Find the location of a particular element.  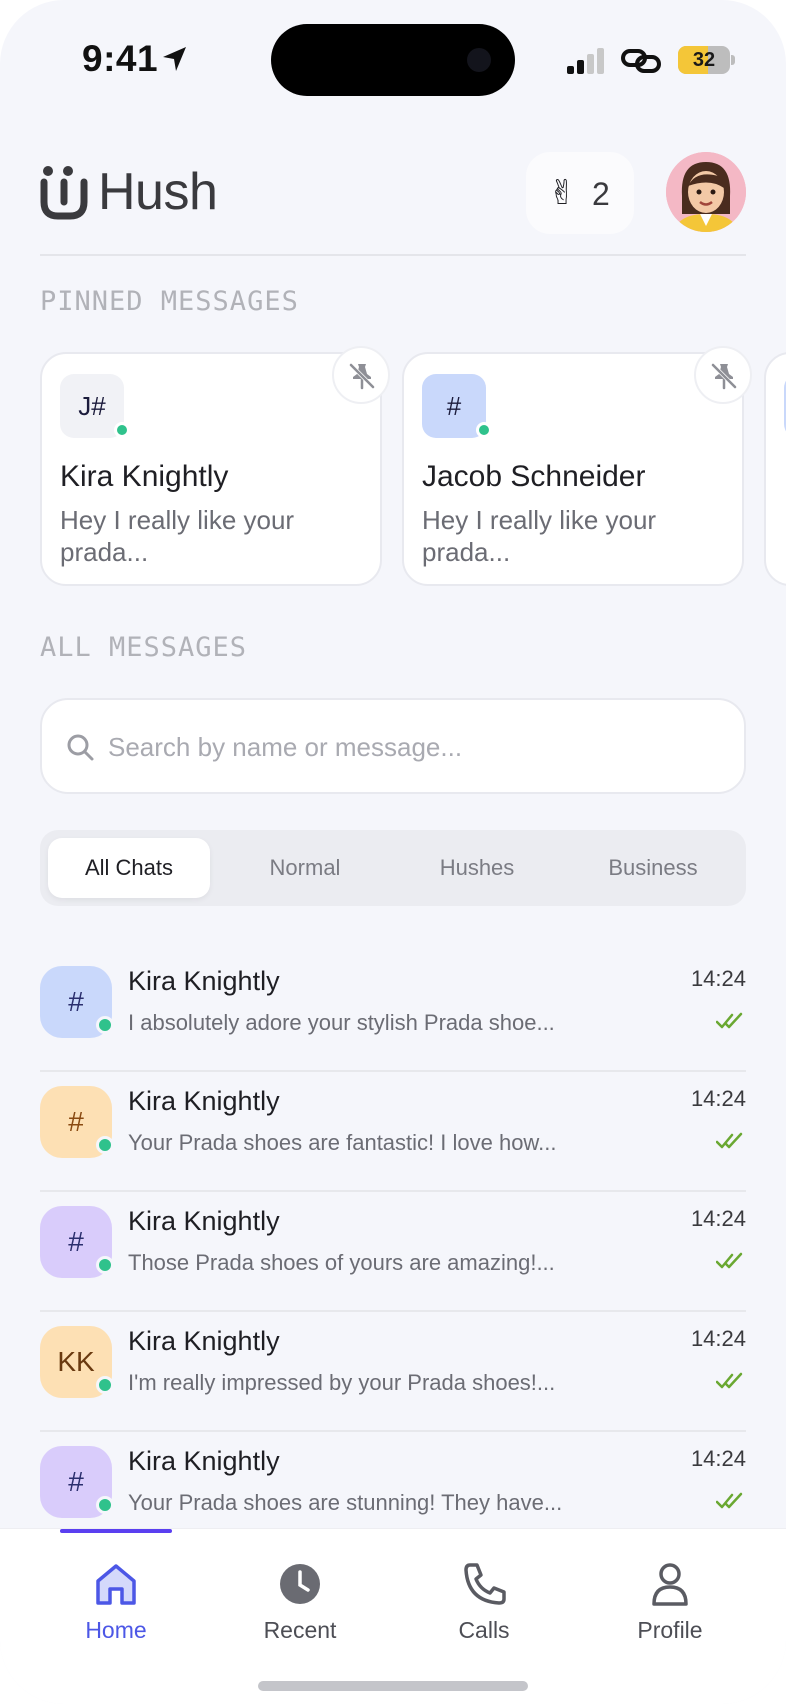

nav-calls-label: Calls is located at coordinates (484, 1630).